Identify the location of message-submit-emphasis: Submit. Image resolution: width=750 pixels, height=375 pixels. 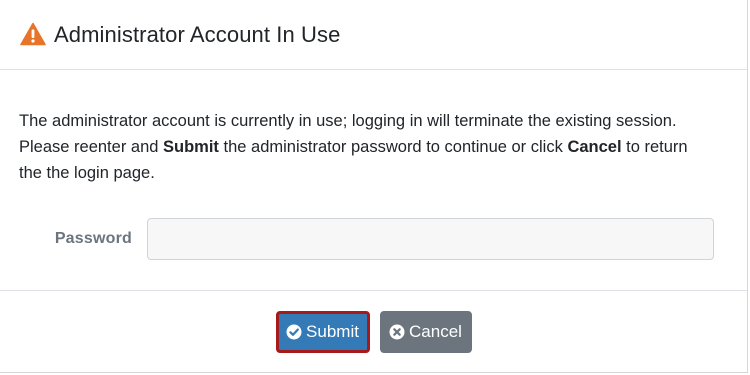
(191, 147).